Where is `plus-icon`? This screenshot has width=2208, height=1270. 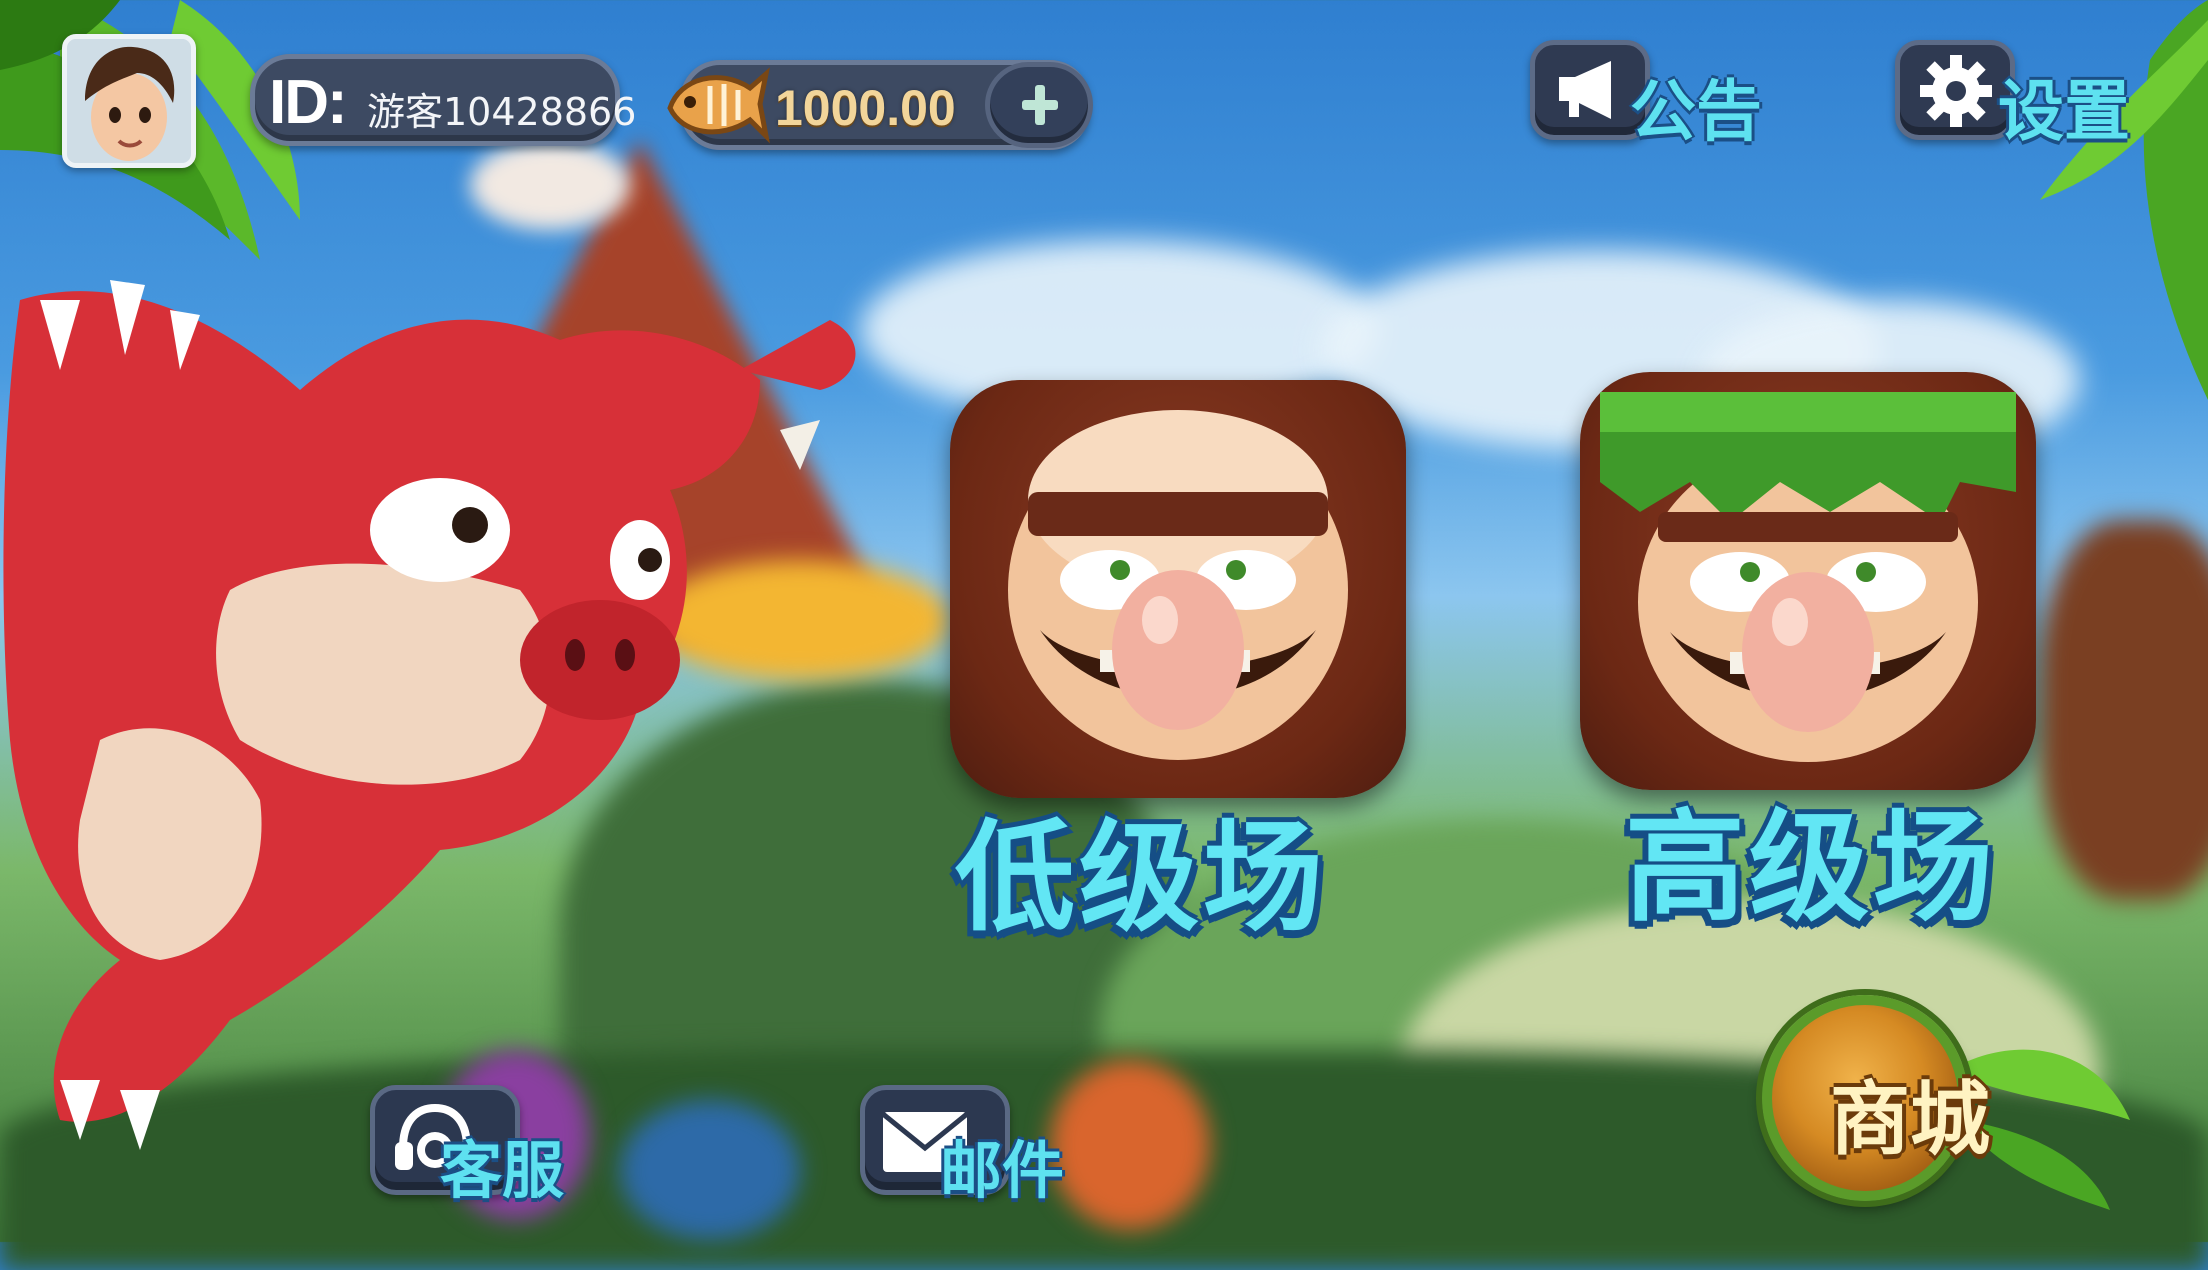 plus-icon is located at coordinates (1040, 105).